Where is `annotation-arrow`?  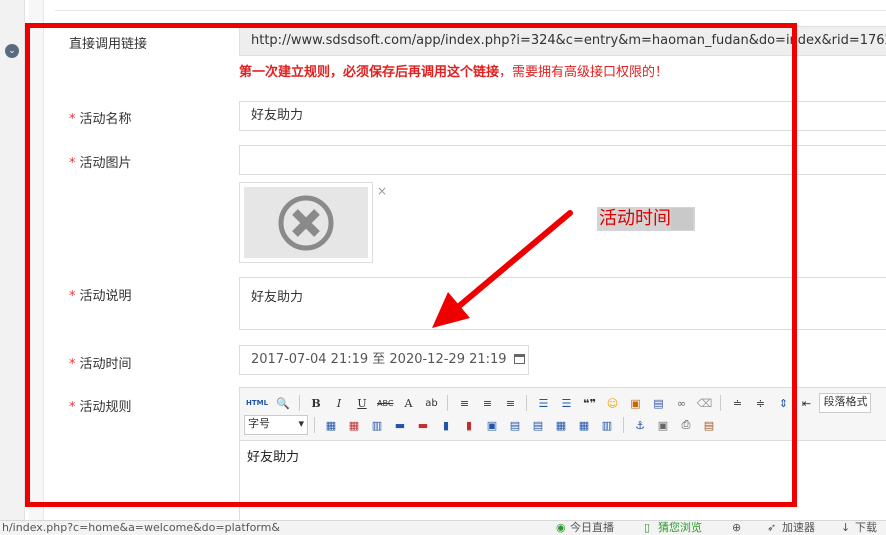 annotation-arrow is located at coordinates (502, 269).